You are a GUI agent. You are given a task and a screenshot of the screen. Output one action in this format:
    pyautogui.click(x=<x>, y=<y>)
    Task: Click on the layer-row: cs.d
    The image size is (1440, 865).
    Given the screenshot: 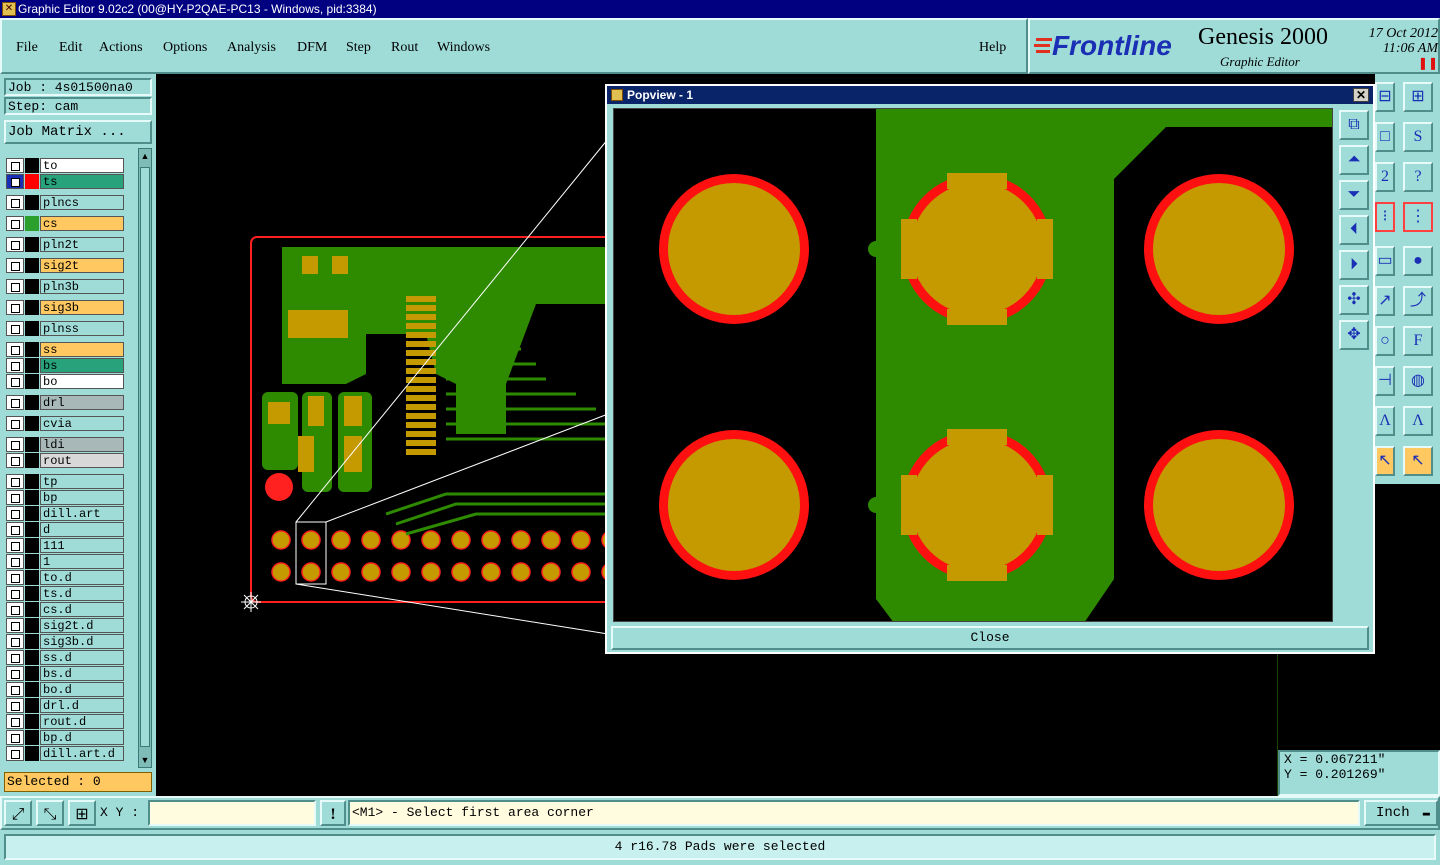 What is the action you would take?
    pyautogui.click(x=65, y=609)
    